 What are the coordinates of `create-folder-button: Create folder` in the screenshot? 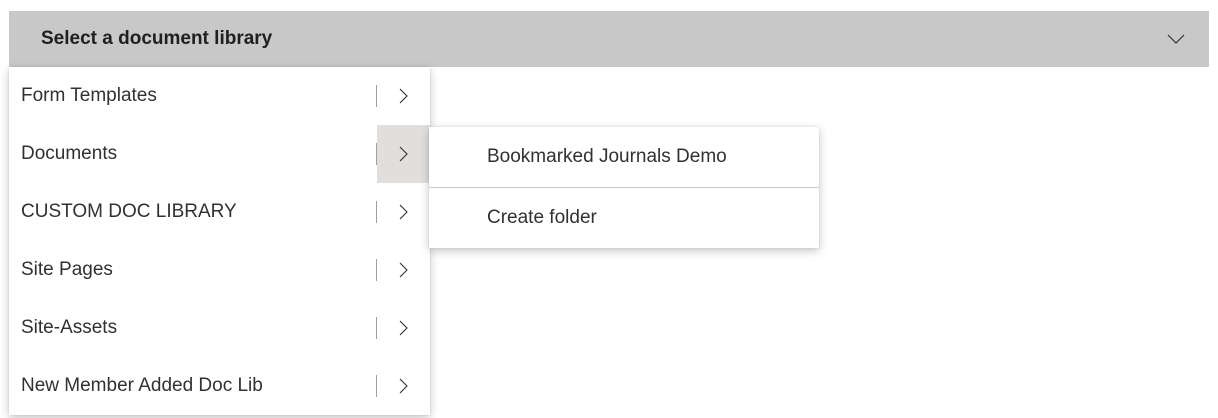 It's located at (624, 218).